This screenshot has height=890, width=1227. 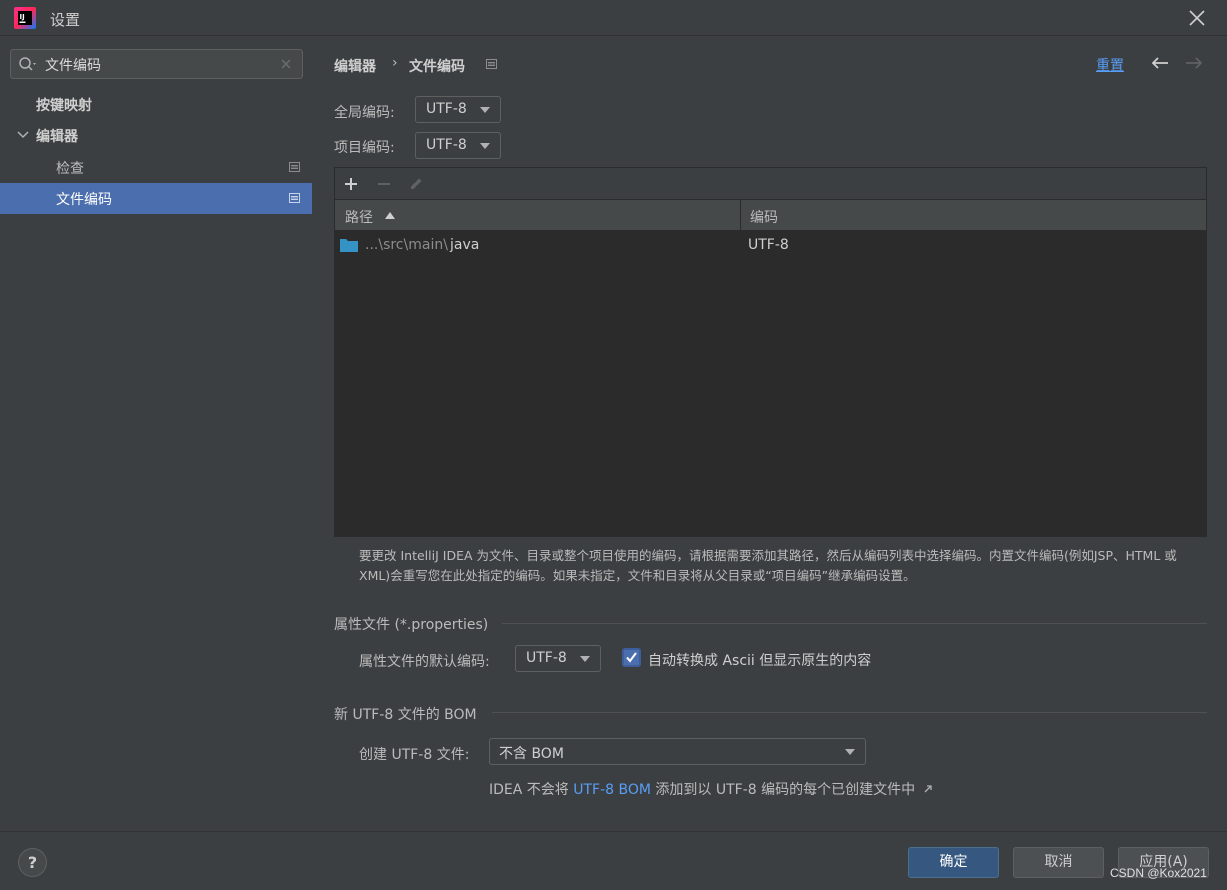 What do you see at coordinates (1194, 63) in the screenshot?
I see `arrow-right-icon` at bounding box center [1194, 63].